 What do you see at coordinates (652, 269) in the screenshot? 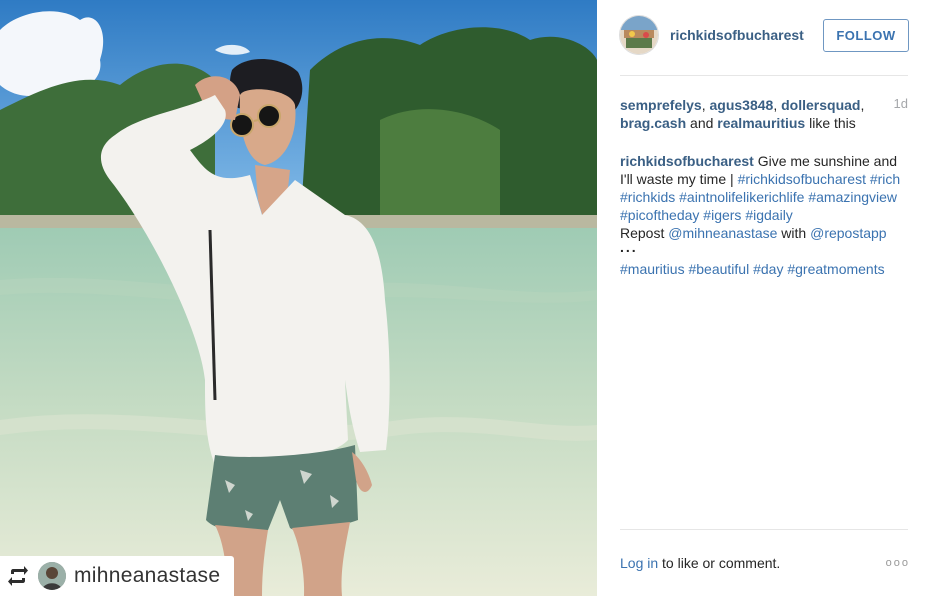
I see `hashtag-link: #mauritius` at bounding box center [652, 269].